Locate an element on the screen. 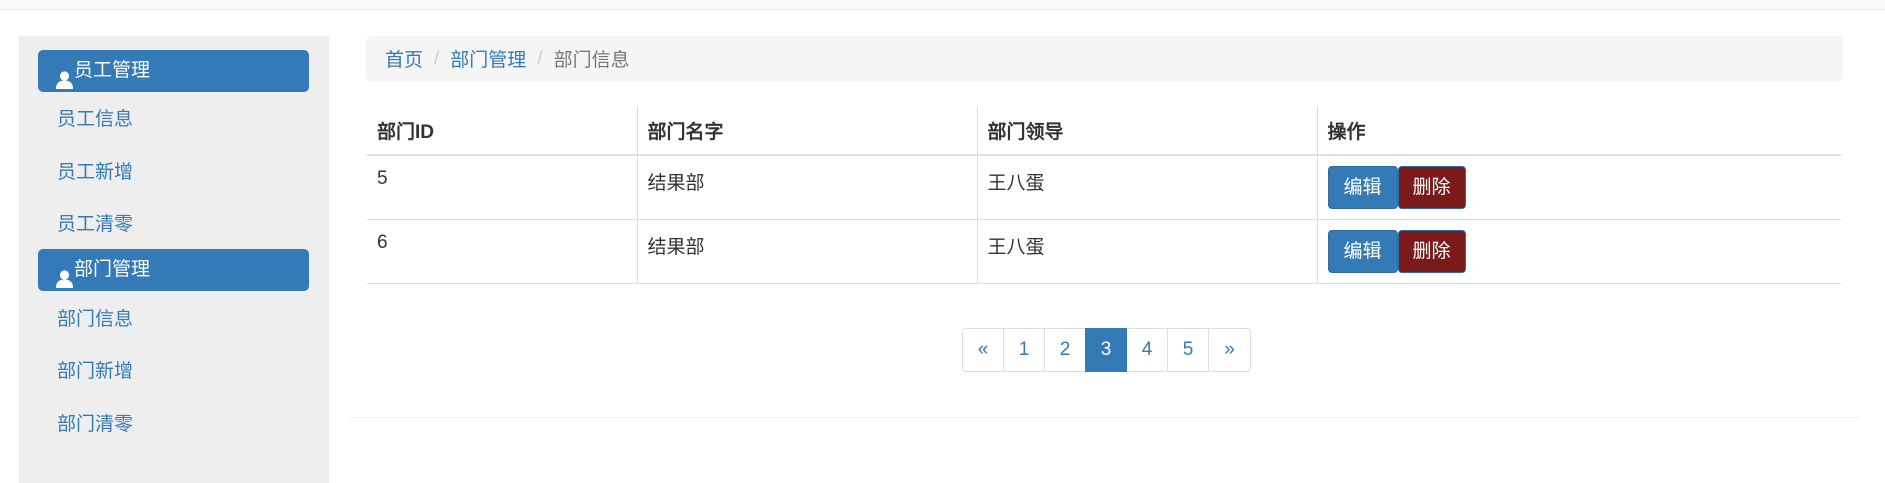  sidebar-item-employee-info: 员工信息 is located at coordinates (95, 117).